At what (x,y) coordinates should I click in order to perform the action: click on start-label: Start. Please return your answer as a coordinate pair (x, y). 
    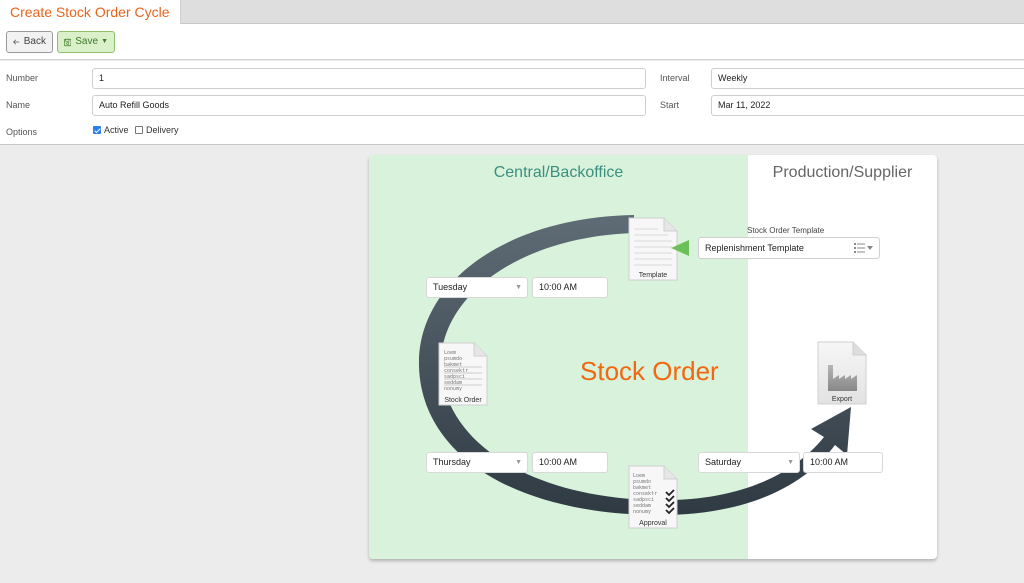
    Looking at the image, I should click on (670, 105).